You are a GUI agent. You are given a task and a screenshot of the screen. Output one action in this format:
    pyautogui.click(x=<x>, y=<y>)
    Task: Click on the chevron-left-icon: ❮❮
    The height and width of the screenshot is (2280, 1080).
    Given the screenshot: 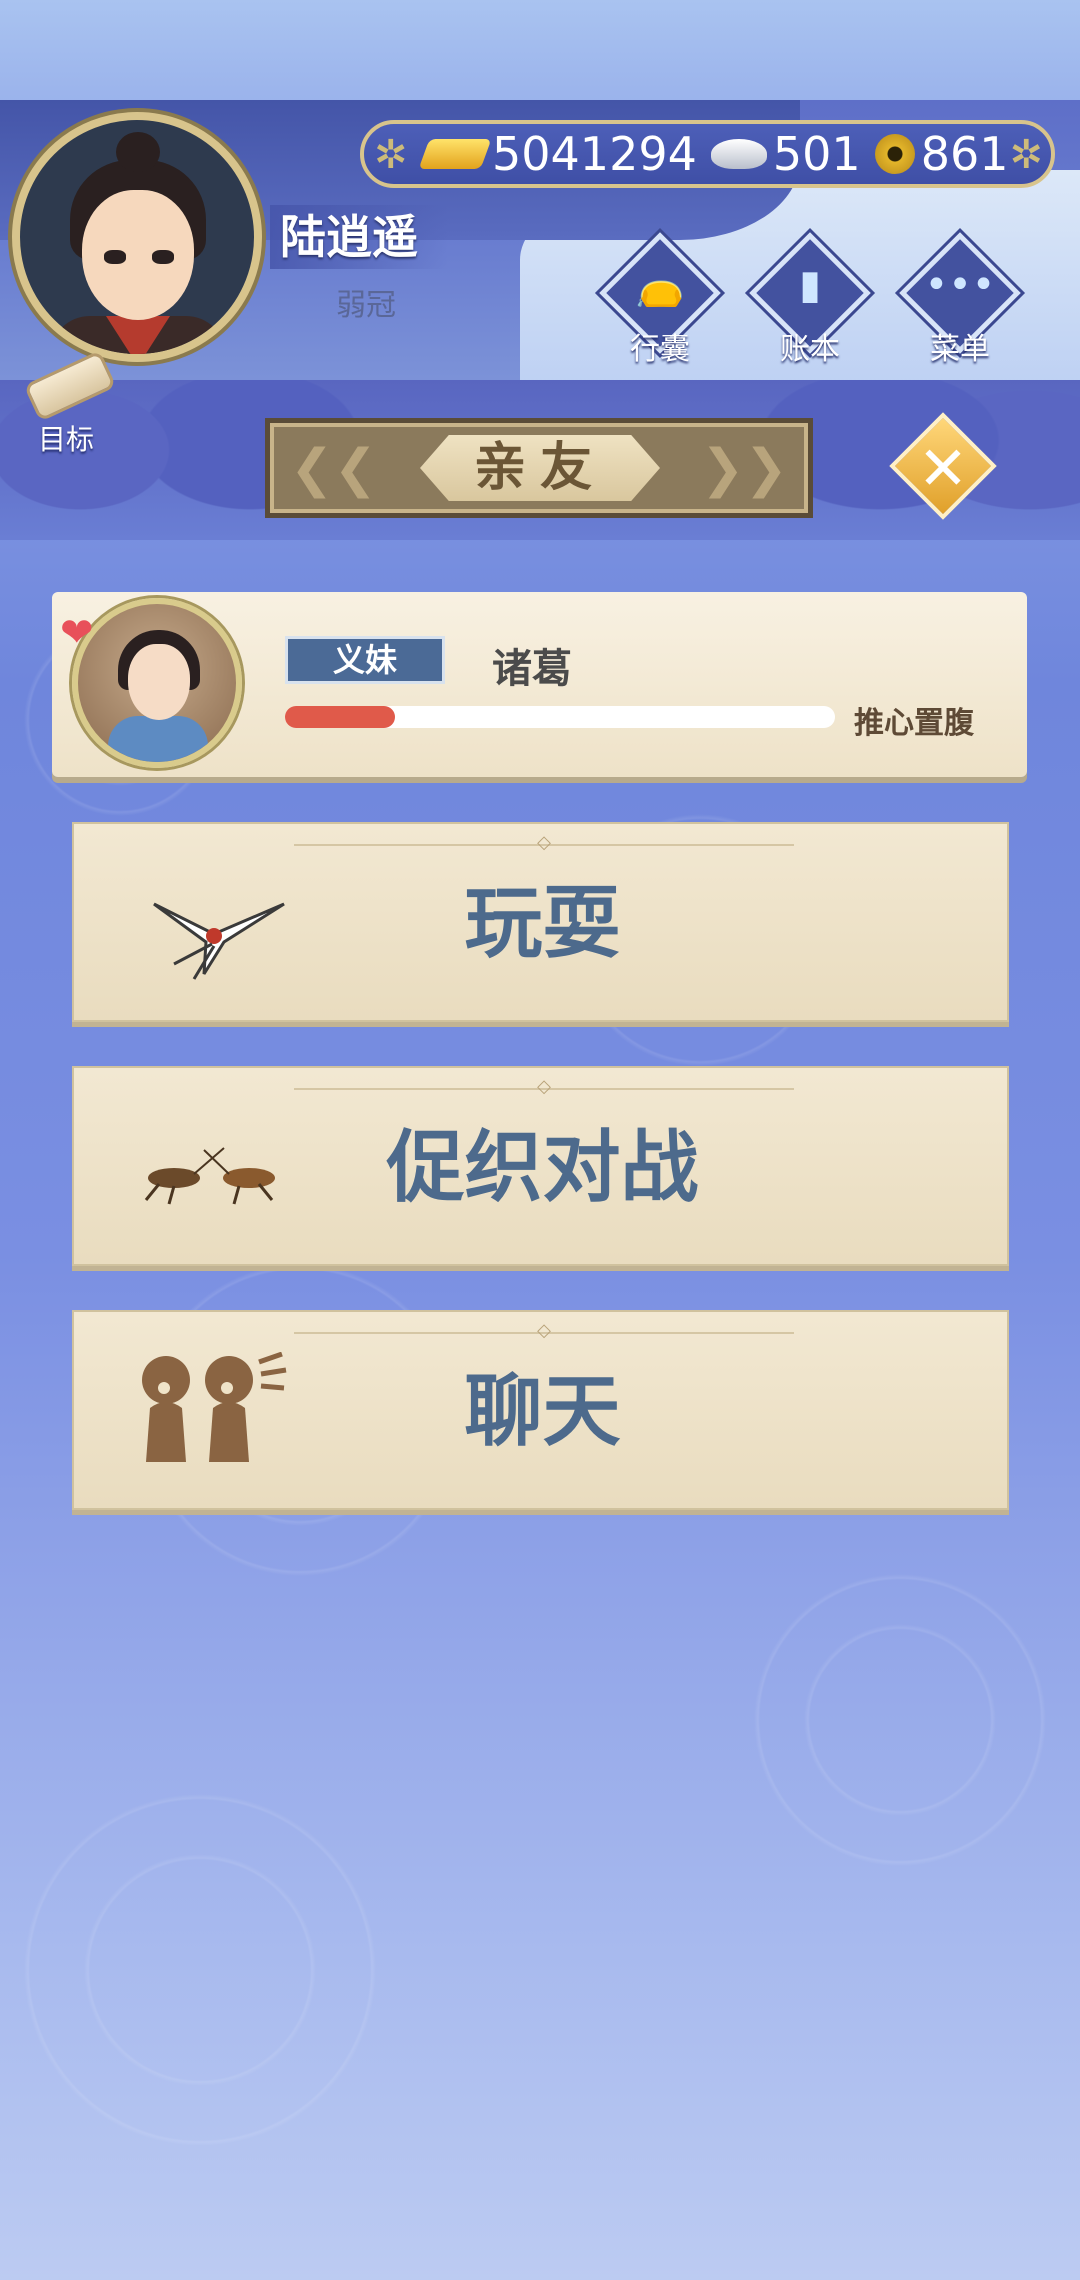 What is the action you would take?
    pyautogui.click(x=334, y=469)
    